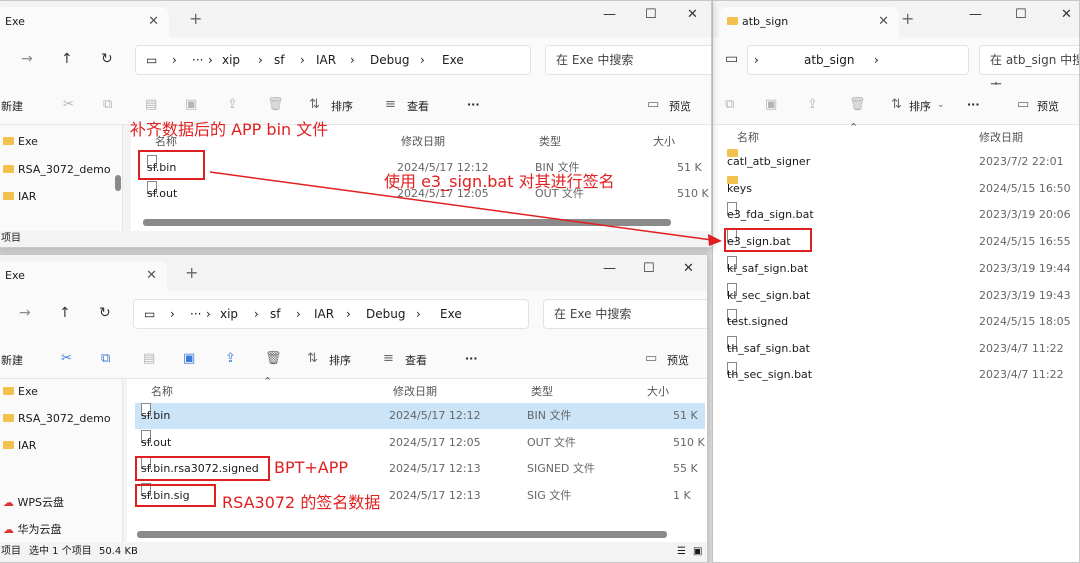  I want to click on table-row: sf.out 2024/5/17 12:05 OUT 文件 510 K, so click(420, 443).